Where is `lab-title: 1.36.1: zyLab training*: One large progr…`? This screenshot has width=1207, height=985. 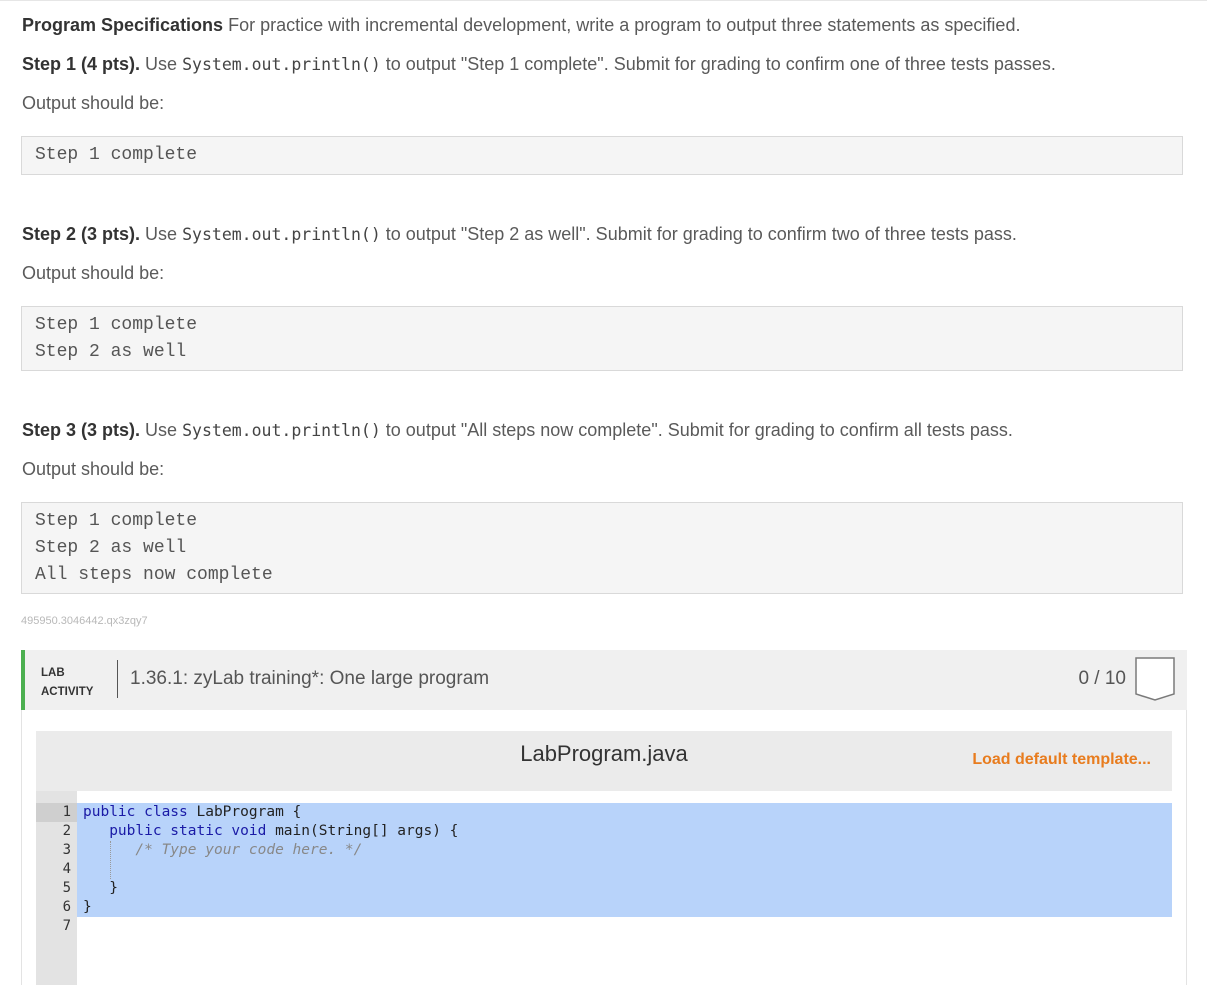 lab-title: 1.36.1: zyLab training*: One large progr… is located at coordinates (310, 678).